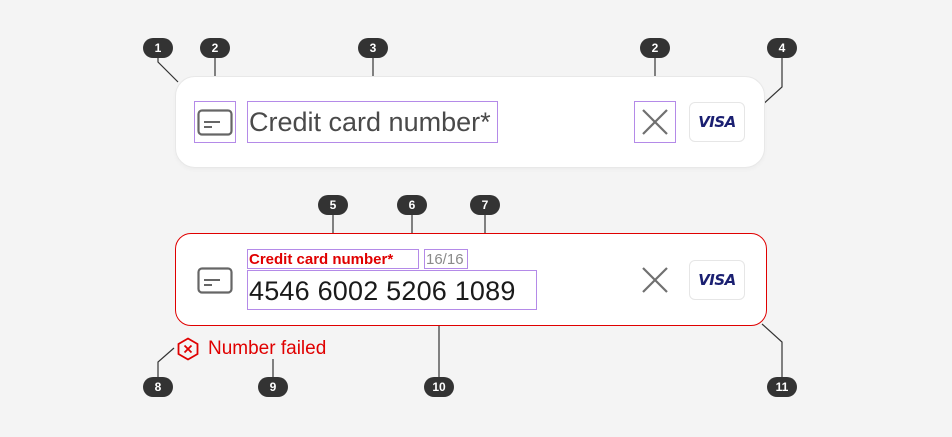  Describe the element at coordinates (382, 291) in the screenshot. I see `card-number-value: 4546 6002 5206 1089` at that location.